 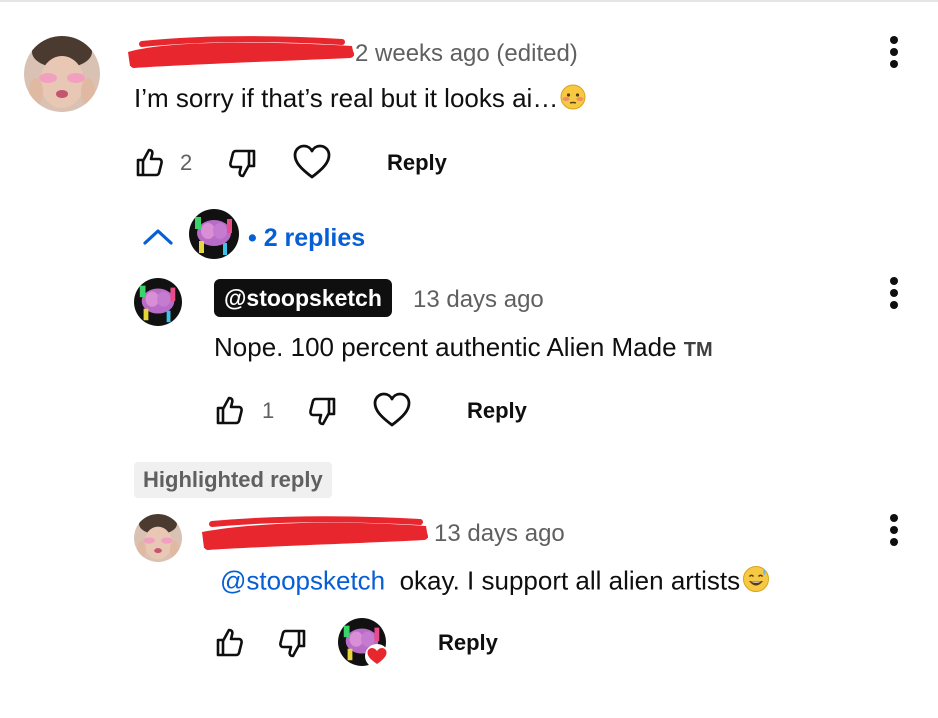 What do you see at coordinates (214, 234) in the screenshot?
I see `creator-avatar-small` at bounding box center [214, 234].